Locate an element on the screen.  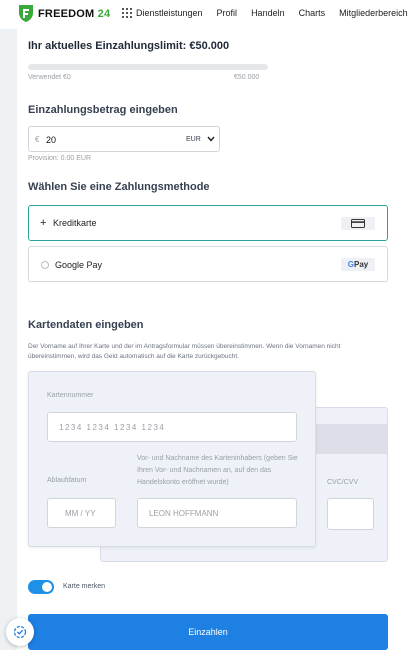
deposit-button: Einzahlen is located at coordinates (208, 632).